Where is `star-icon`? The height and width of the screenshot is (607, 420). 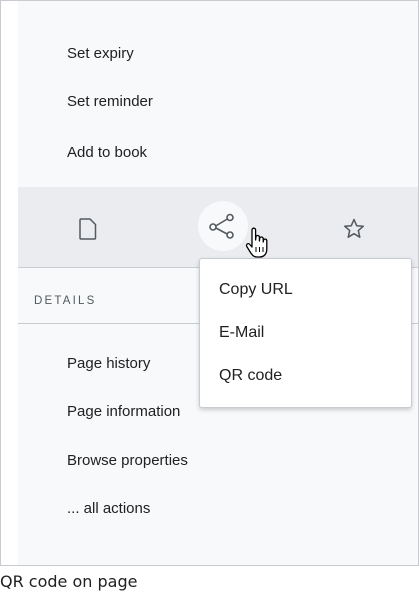 star-icon is located at coordinates (354, 228).